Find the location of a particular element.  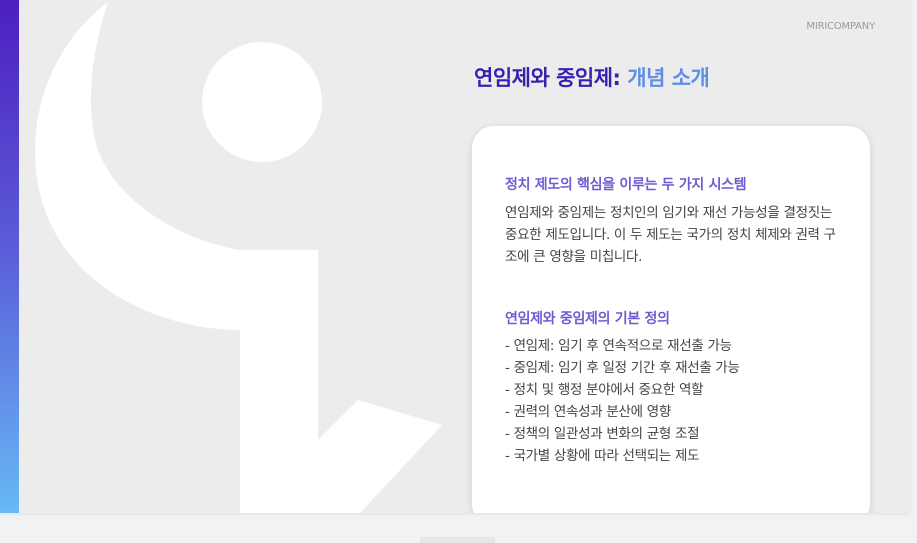

list-item: - 연임제: 임기 후 연속적으로 재선출 가능 is located at coordinates (618, 346).